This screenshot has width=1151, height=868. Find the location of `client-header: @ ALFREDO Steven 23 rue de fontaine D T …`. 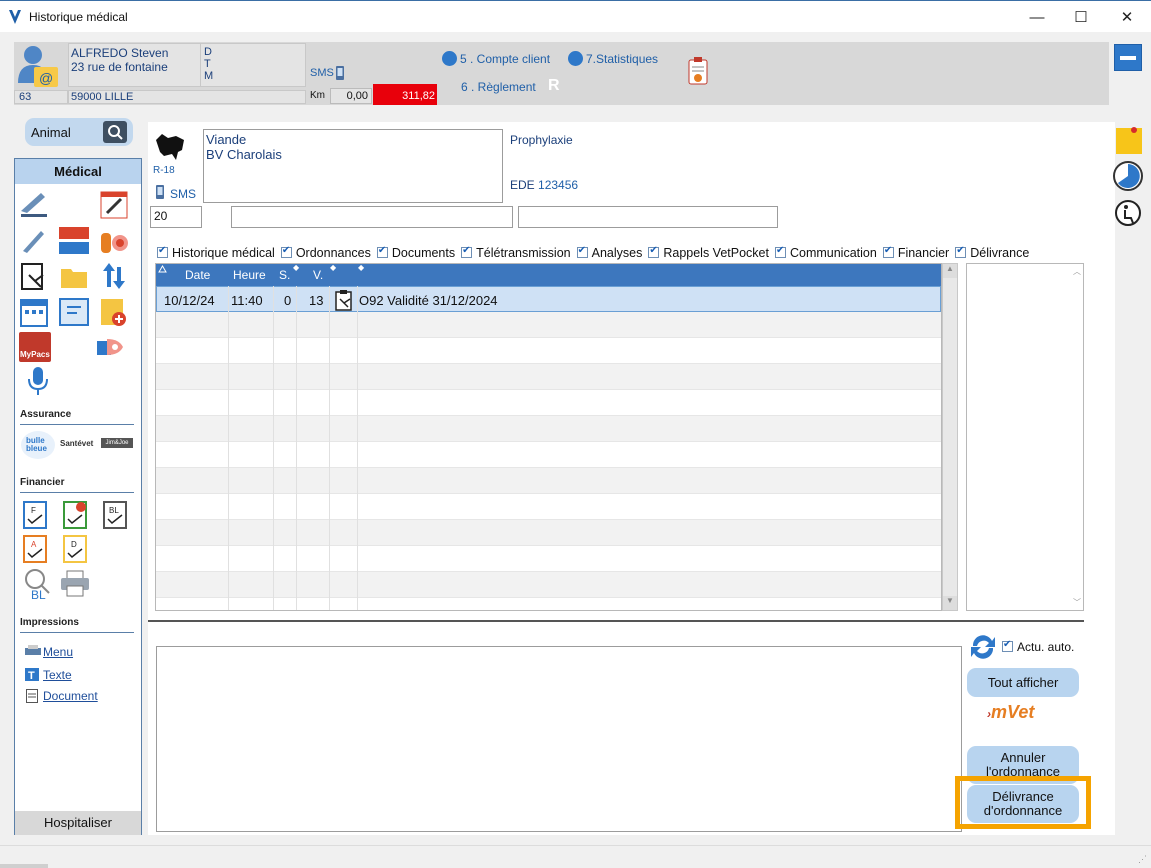

client-header: @ ALFREDO Steven 23 rue de fontaine D T … is located at coordinates (561, 73).